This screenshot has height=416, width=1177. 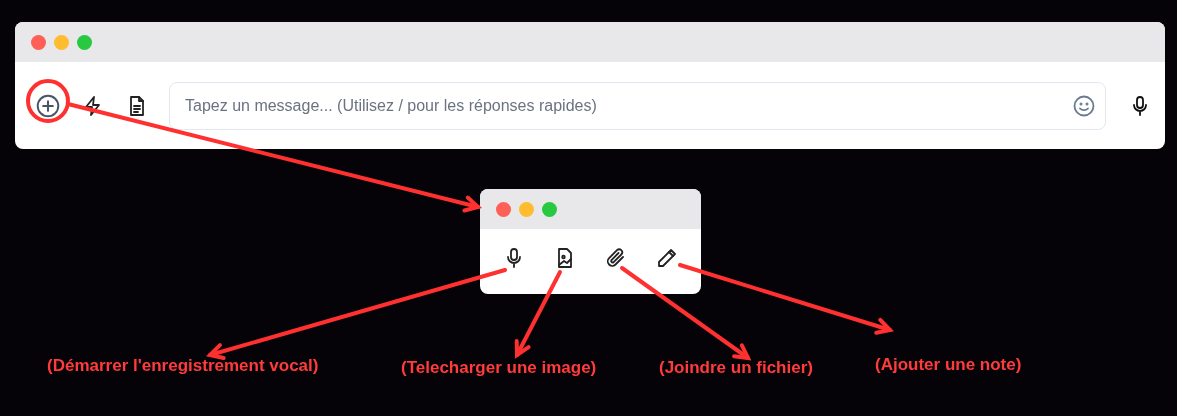 What do you see at coordinates (183, 366) in the screenshot?
I see `annotation-label: (Démarrer l'enregistrement vocal)` at bounding box center [183, 366].